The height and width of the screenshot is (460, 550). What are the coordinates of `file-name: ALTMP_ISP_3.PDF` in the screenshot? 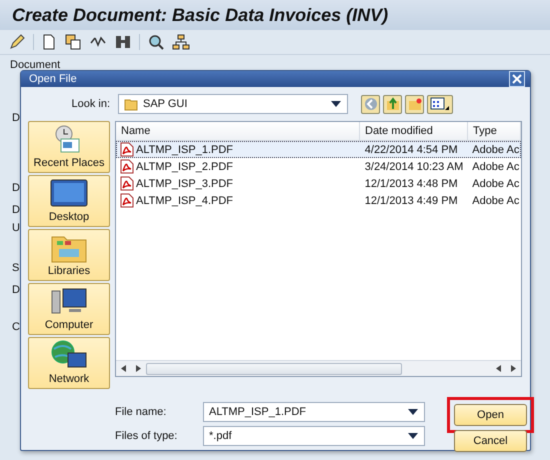 It's located at (184, 184).